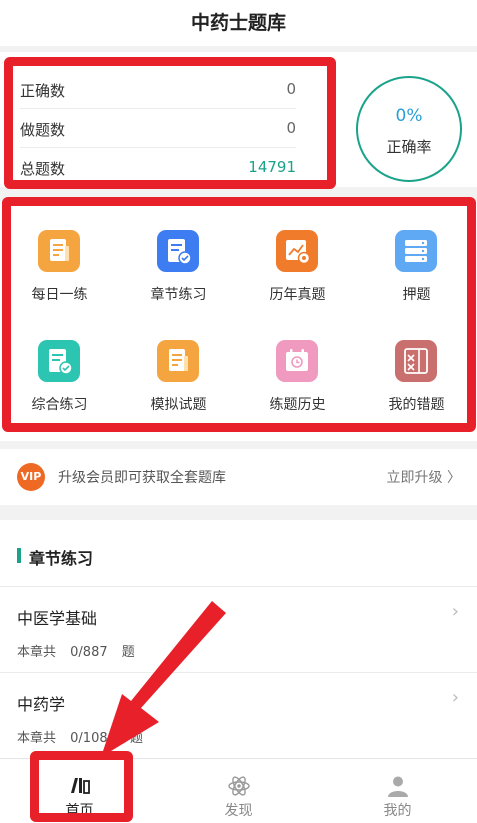 This screenshot has height=823, width=477. What do you see at coordinates (239, 786) in the screenshot?
I see `discover-atom-icon` at bounding box center [239, 786].